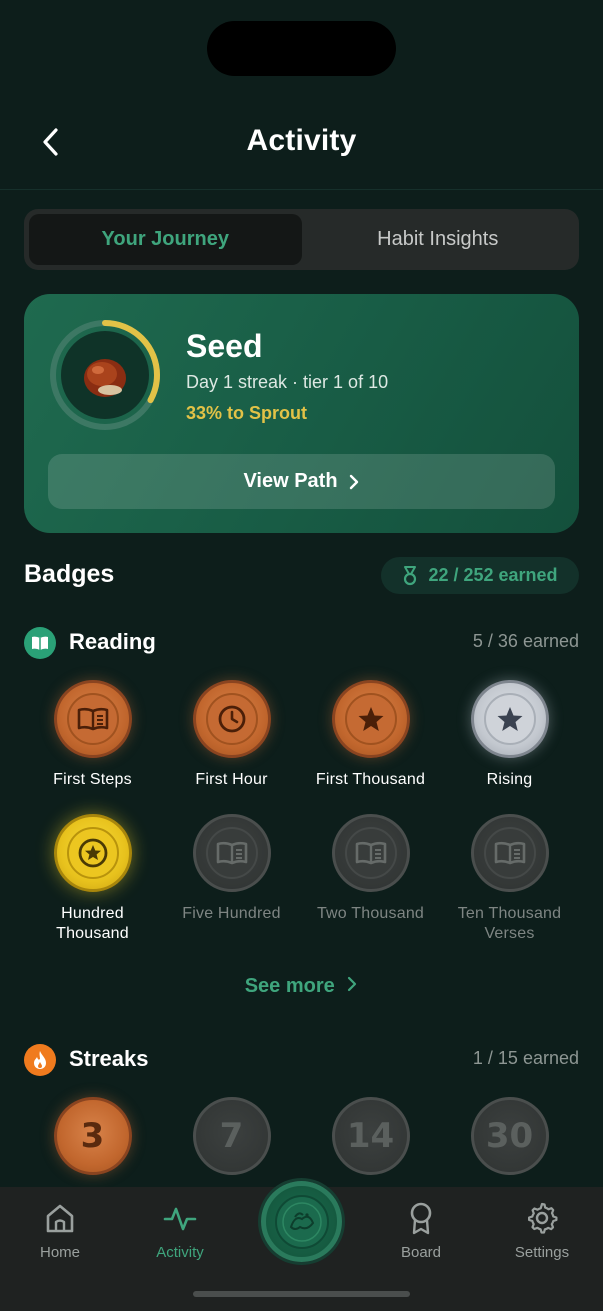 The height and width of the screenshot is (1311, 603). What do you see at coordinates (40, 1060) in the screenshot?
I see `flame-icon` at bounding box center [40, 1060].